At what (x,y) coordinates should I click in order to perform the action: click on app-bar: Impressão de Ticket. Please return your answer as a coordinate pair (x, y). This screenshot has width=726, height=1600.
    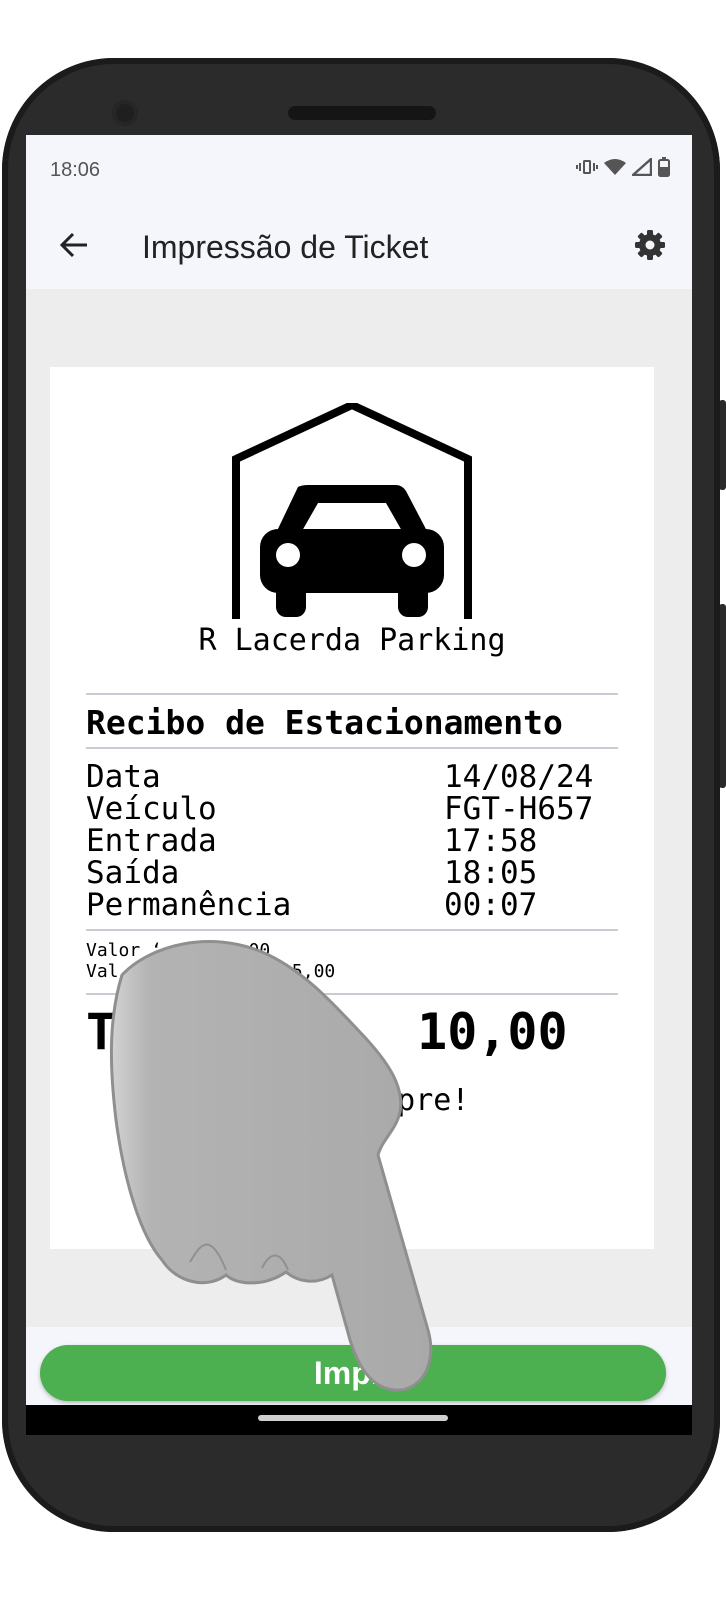
    Looking at the image, I should click on (359, 248).